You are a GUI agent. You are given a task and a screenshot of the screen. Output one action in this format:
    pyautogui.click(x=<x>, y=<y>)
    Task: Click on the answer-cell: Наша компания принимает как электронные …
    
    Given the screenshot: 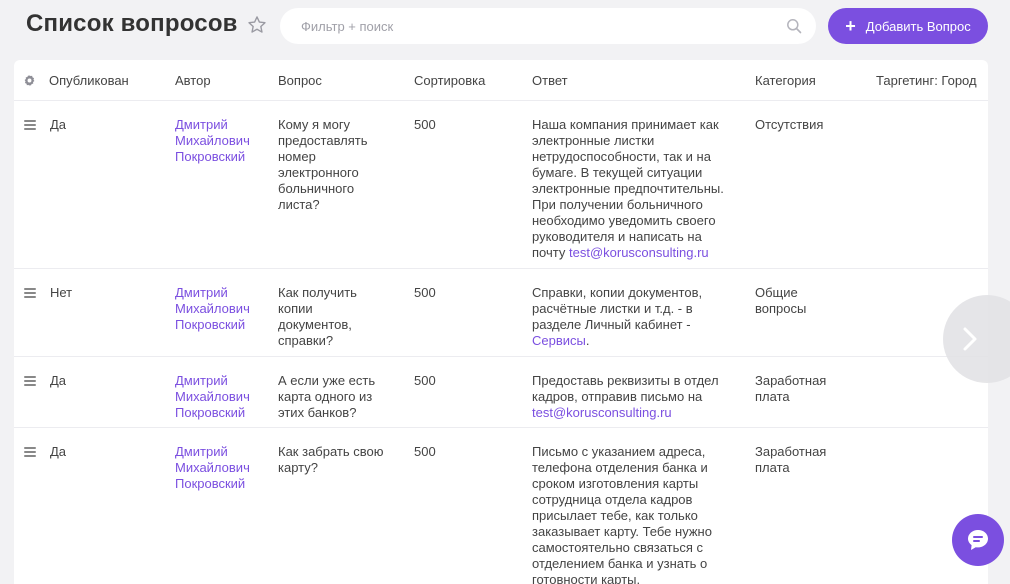 What is the action you would take?
    pyautogui.click(x=632, y=189)
    